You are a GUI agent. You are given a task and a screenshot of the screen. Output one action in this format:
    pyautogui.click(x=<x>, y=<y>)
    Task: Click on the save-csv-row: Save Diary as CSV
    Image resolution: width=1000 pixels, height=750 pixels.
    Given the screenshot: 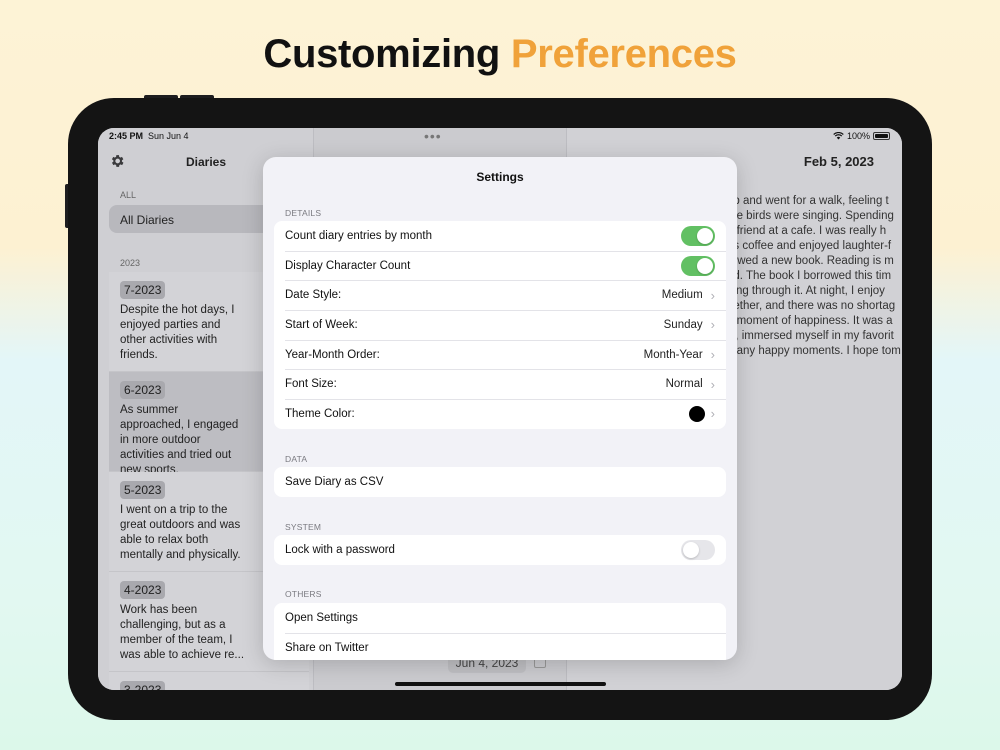 What is the action you would take?
    pyautogui.click(x=500, y=482)
    